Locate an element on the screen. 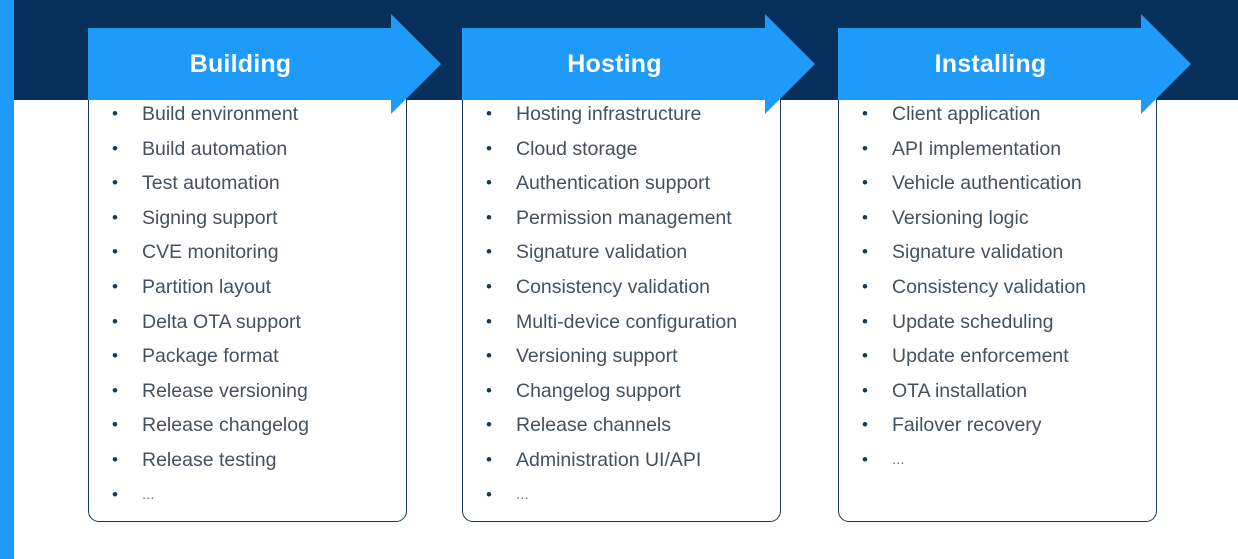  list-item-label: Administration UI/API is located at coordinates (609, 459).